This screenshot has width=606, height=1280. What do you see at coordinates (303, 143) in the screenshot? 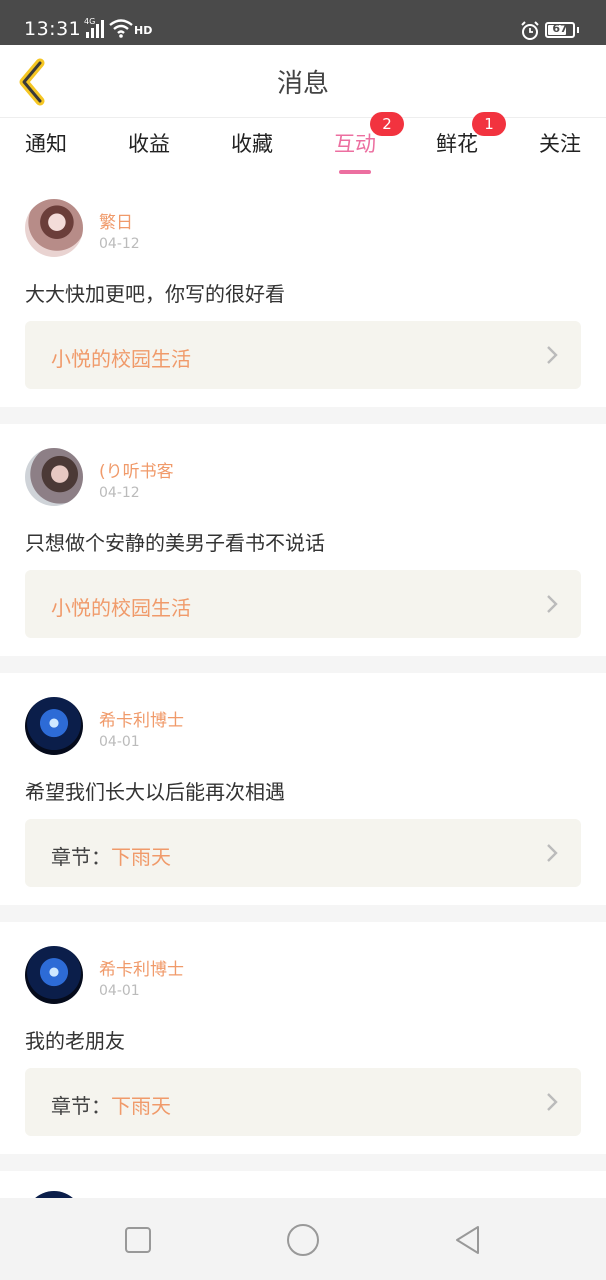
I see `tab-bar: 通知 收益 收藏 互动 2 鲜花 1 关注` at bounding box center [303, 143].